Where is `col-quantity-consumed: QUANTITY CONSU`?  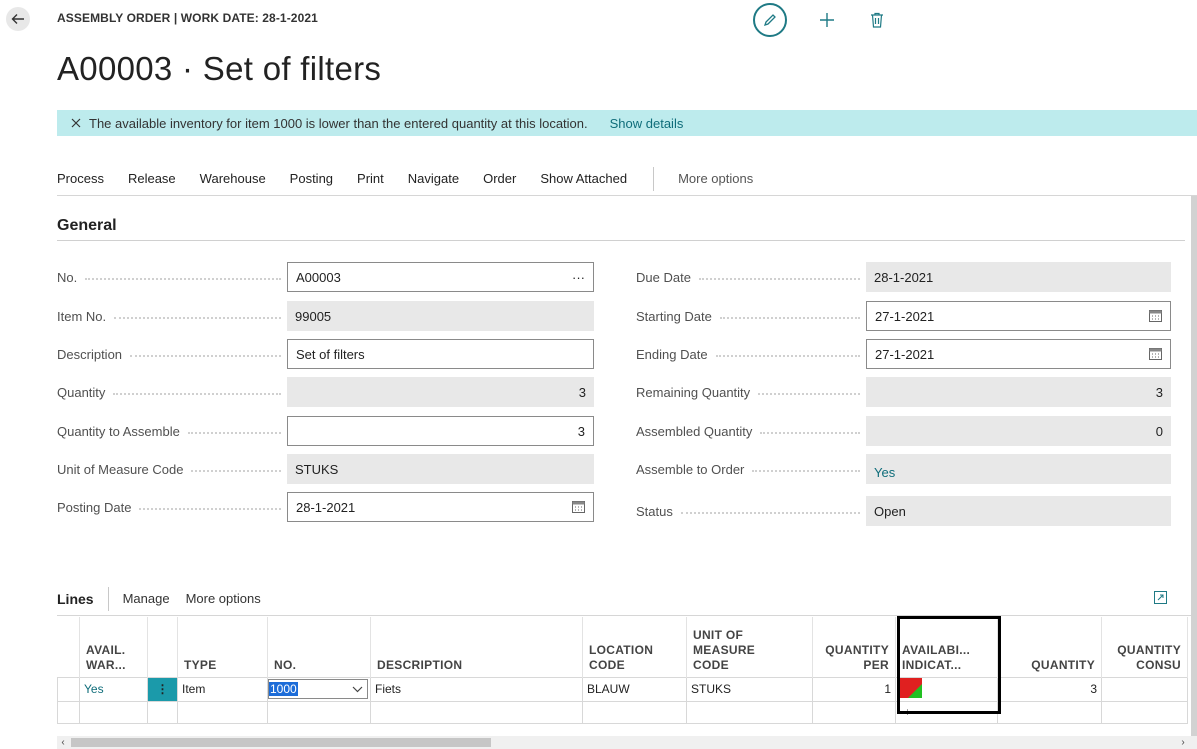
col-quantity-consumed: QUANTITY CONSU is located at coordinates (1144, 647).